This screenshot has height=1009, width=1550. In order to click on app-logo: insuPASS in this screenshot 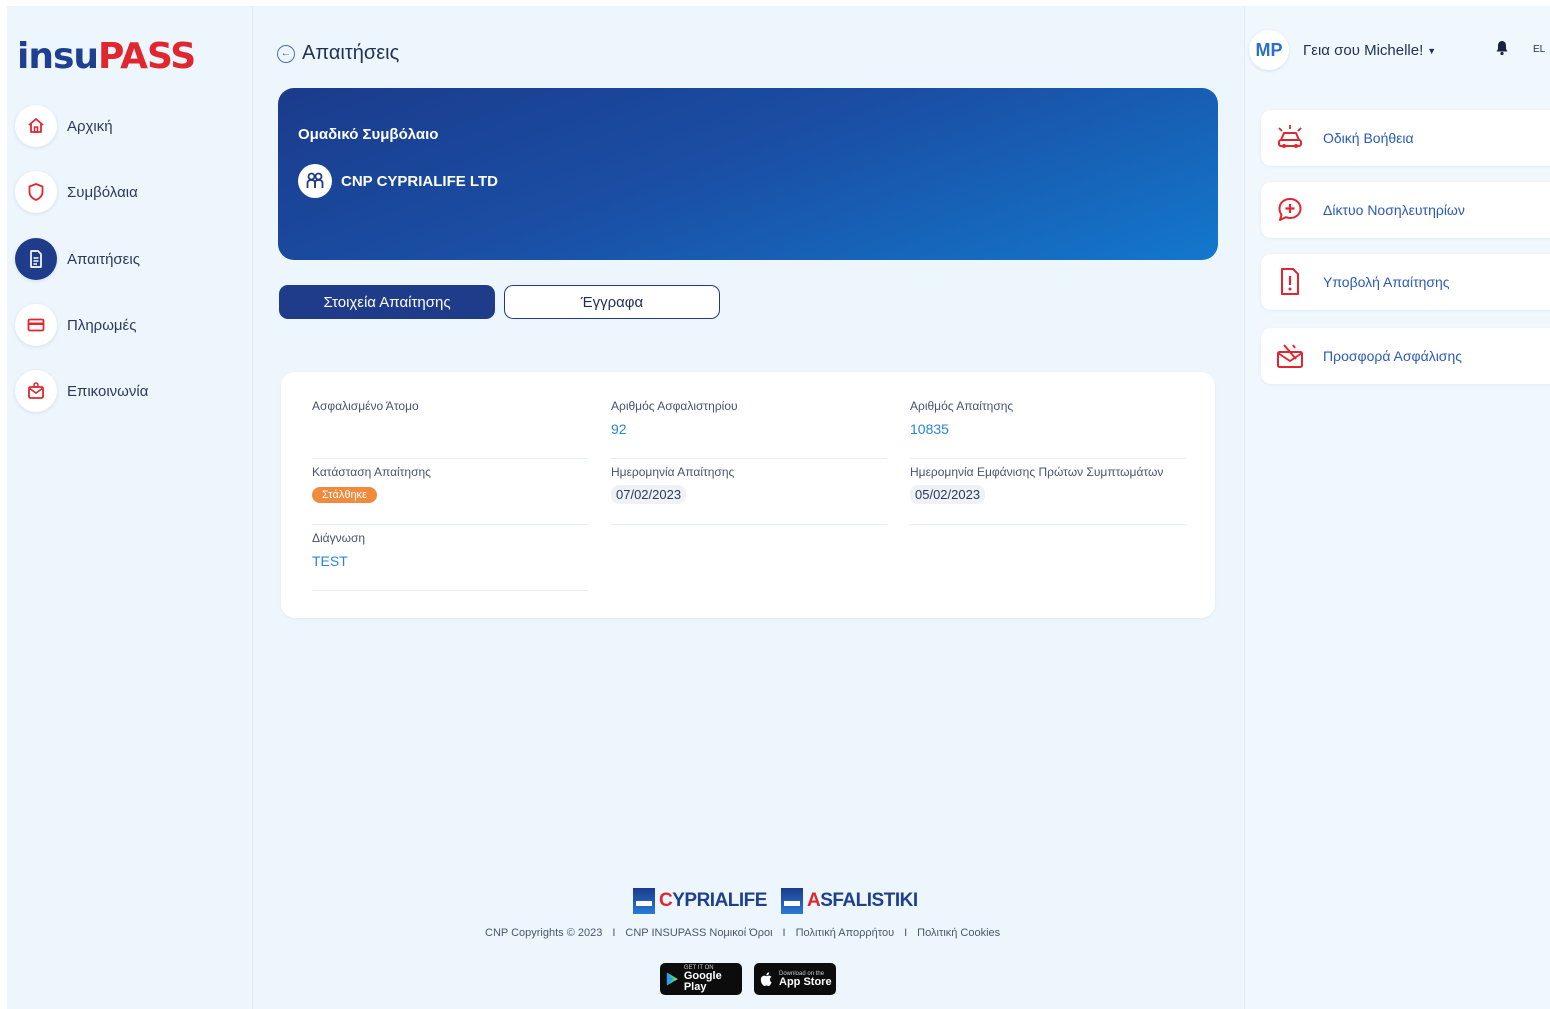, I will do `click(106, 56)`.